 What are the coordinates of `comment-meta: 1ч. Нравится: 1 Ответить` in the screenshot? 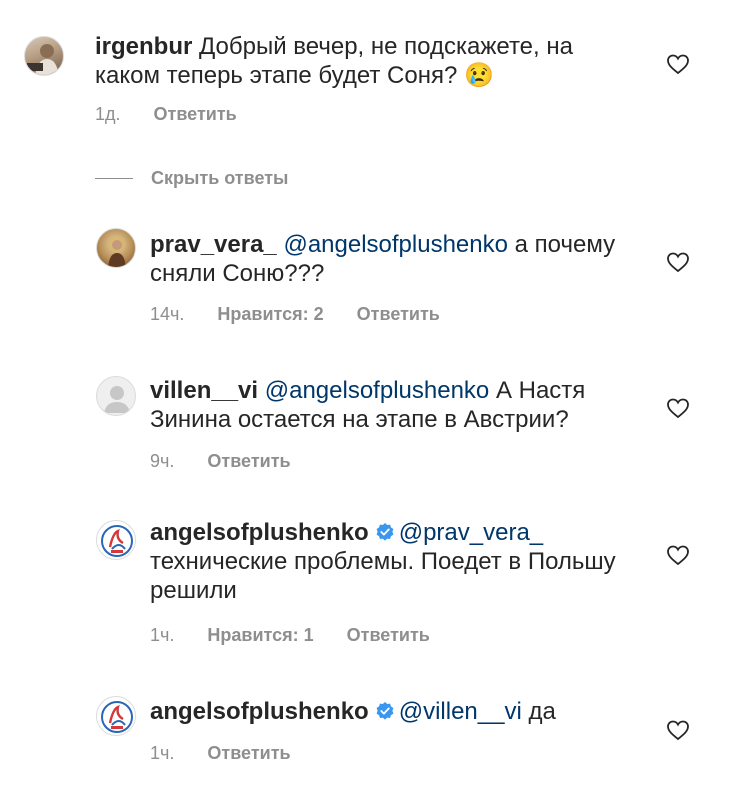 It's located at (304, 635).